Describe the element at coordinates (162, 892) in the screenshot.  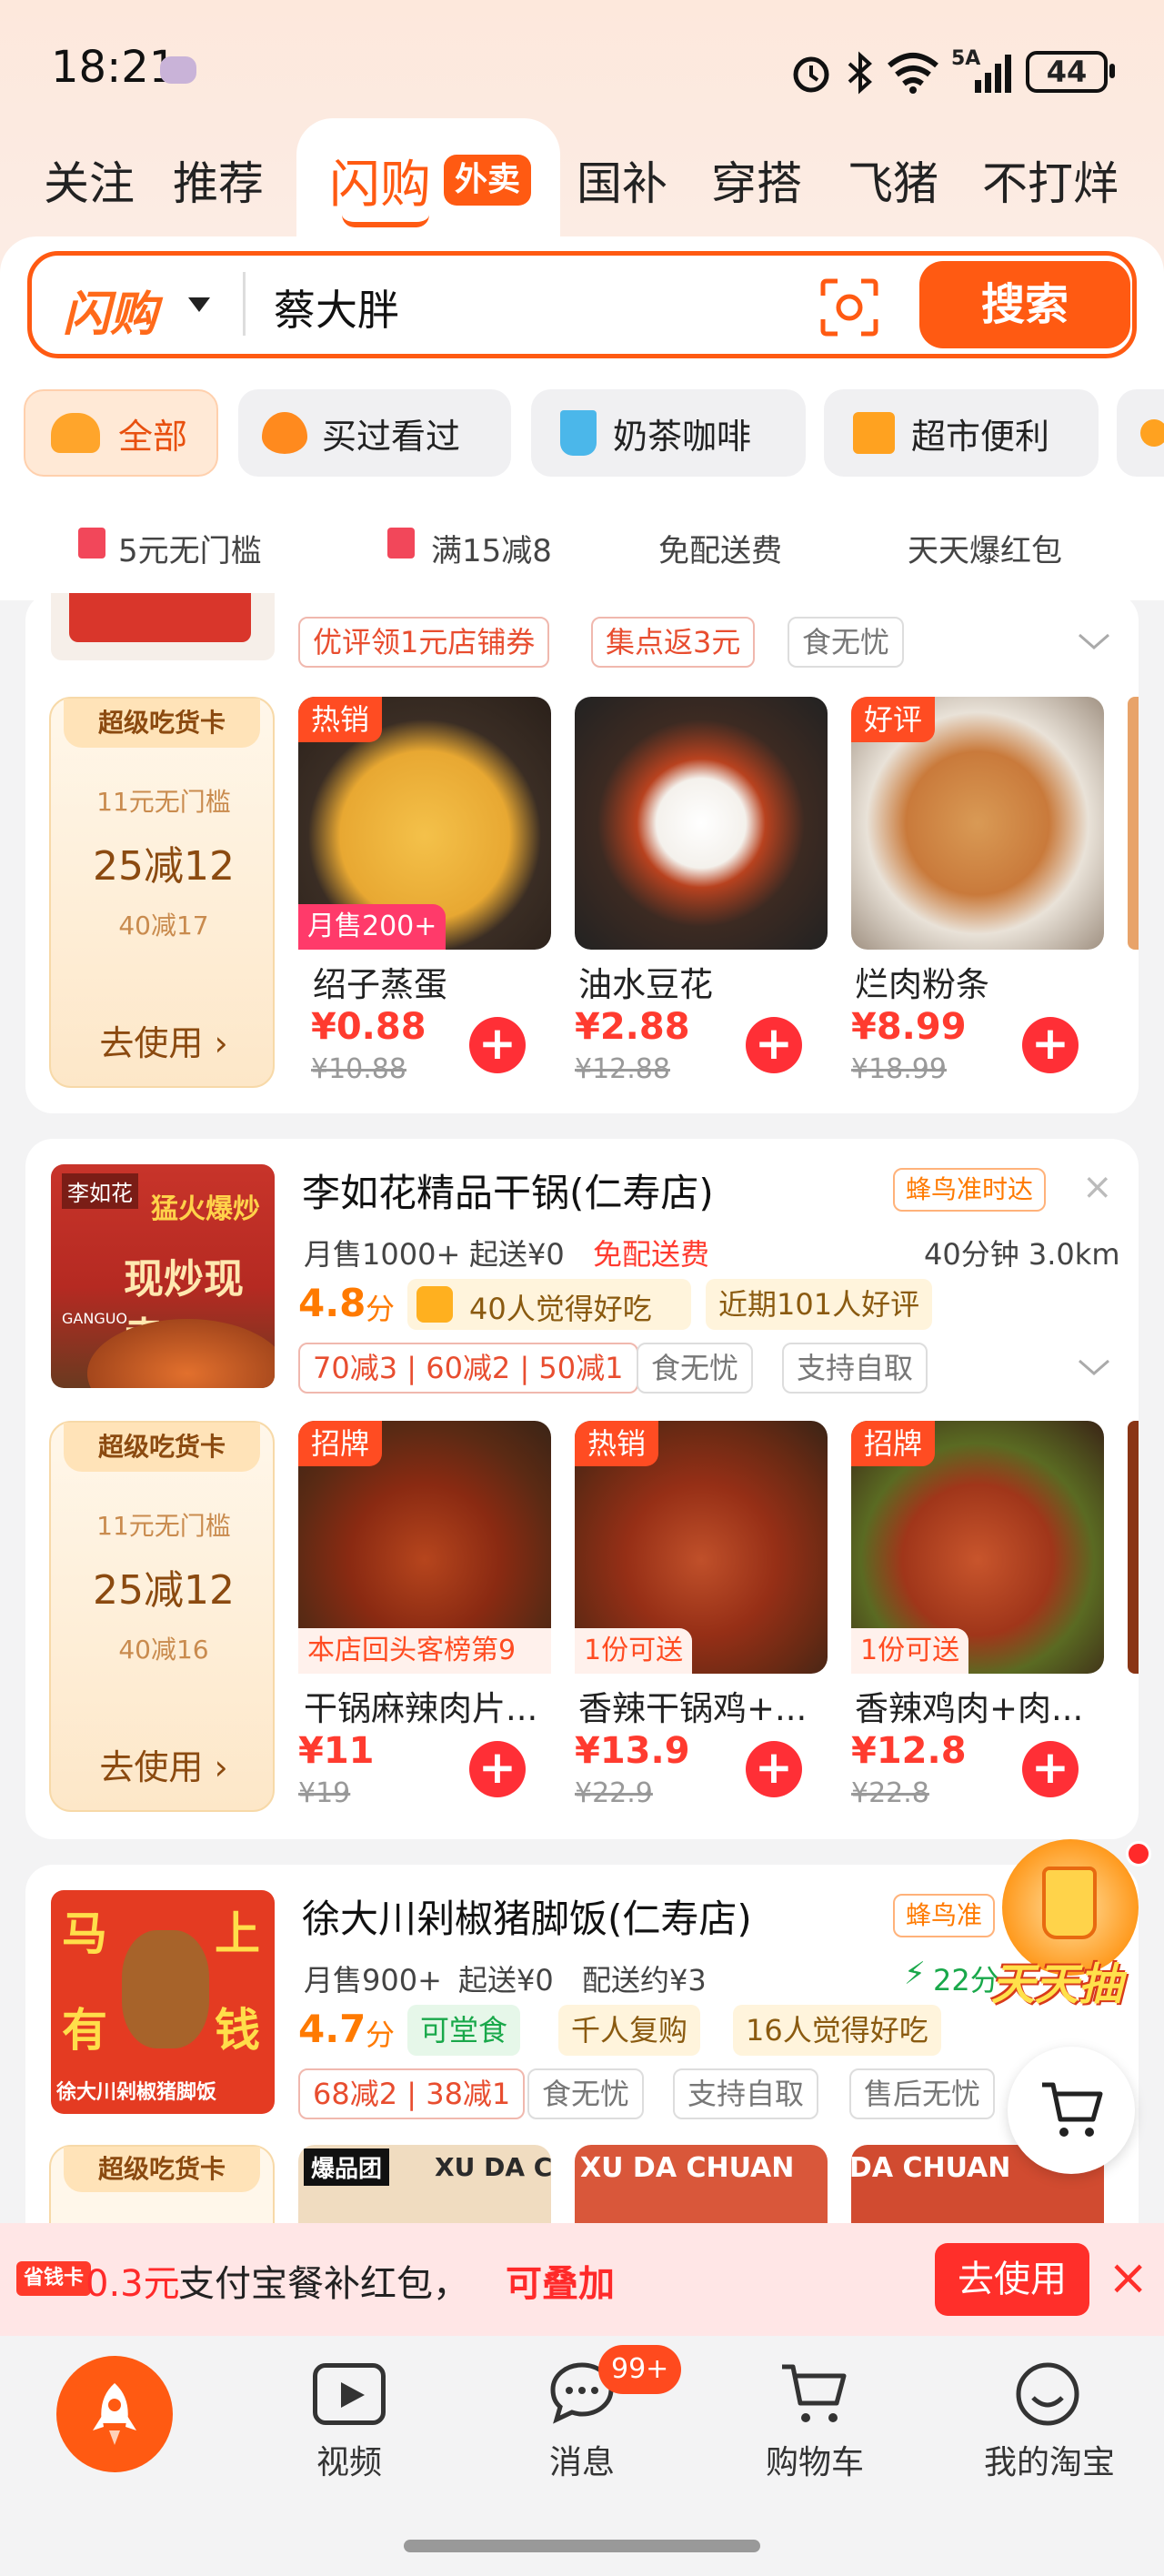
I see `shop1-super-card: 超级吃货卡 11元无门槛 25减12 40减17 去使用 ›` at that location.